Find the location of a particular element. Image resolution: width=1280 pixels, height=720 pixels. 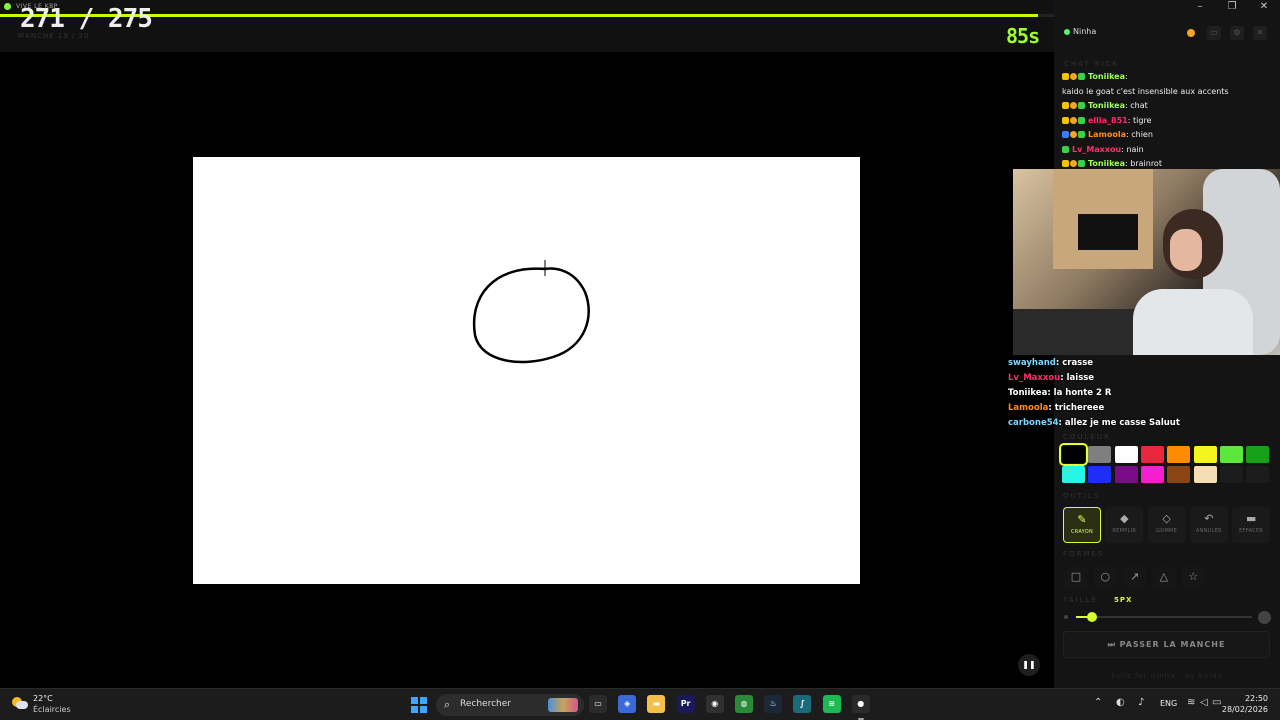

chat-text: nain is located at coordinates (1135, 149).